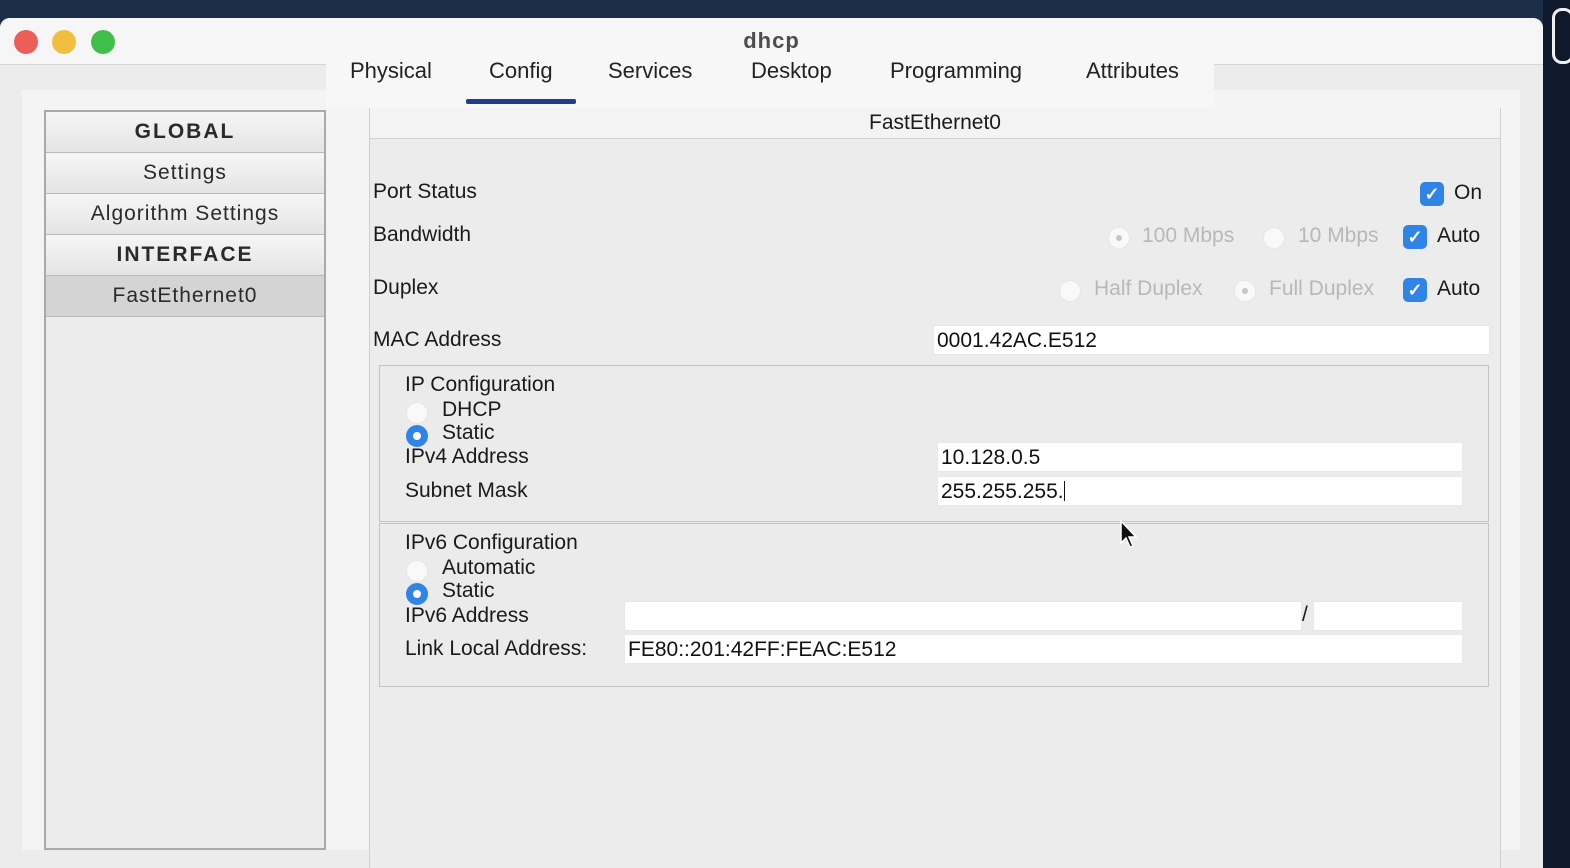 Image resolution: width=1570 pixels, height=868 pixels. Describe the element at coordinates (1132, 80) in the screenshot. I see `tab-attributes: Attributes` at that location.